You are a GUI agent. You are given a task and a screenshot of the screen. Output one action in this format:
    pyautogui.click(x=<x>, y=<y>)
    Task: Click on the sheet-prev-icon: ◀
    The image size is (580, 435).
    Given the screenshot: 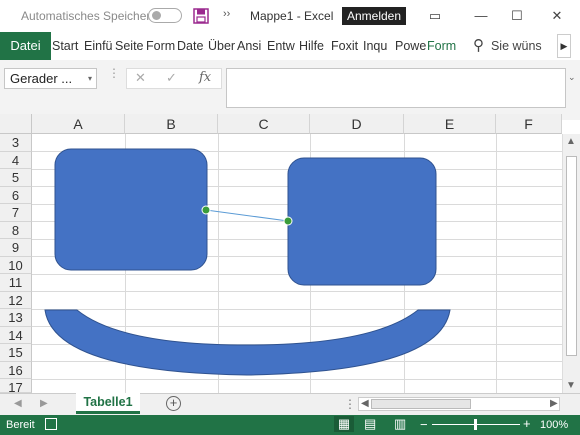 What is the action you would take?
    pyautogui.click(x=18, y=403)
    